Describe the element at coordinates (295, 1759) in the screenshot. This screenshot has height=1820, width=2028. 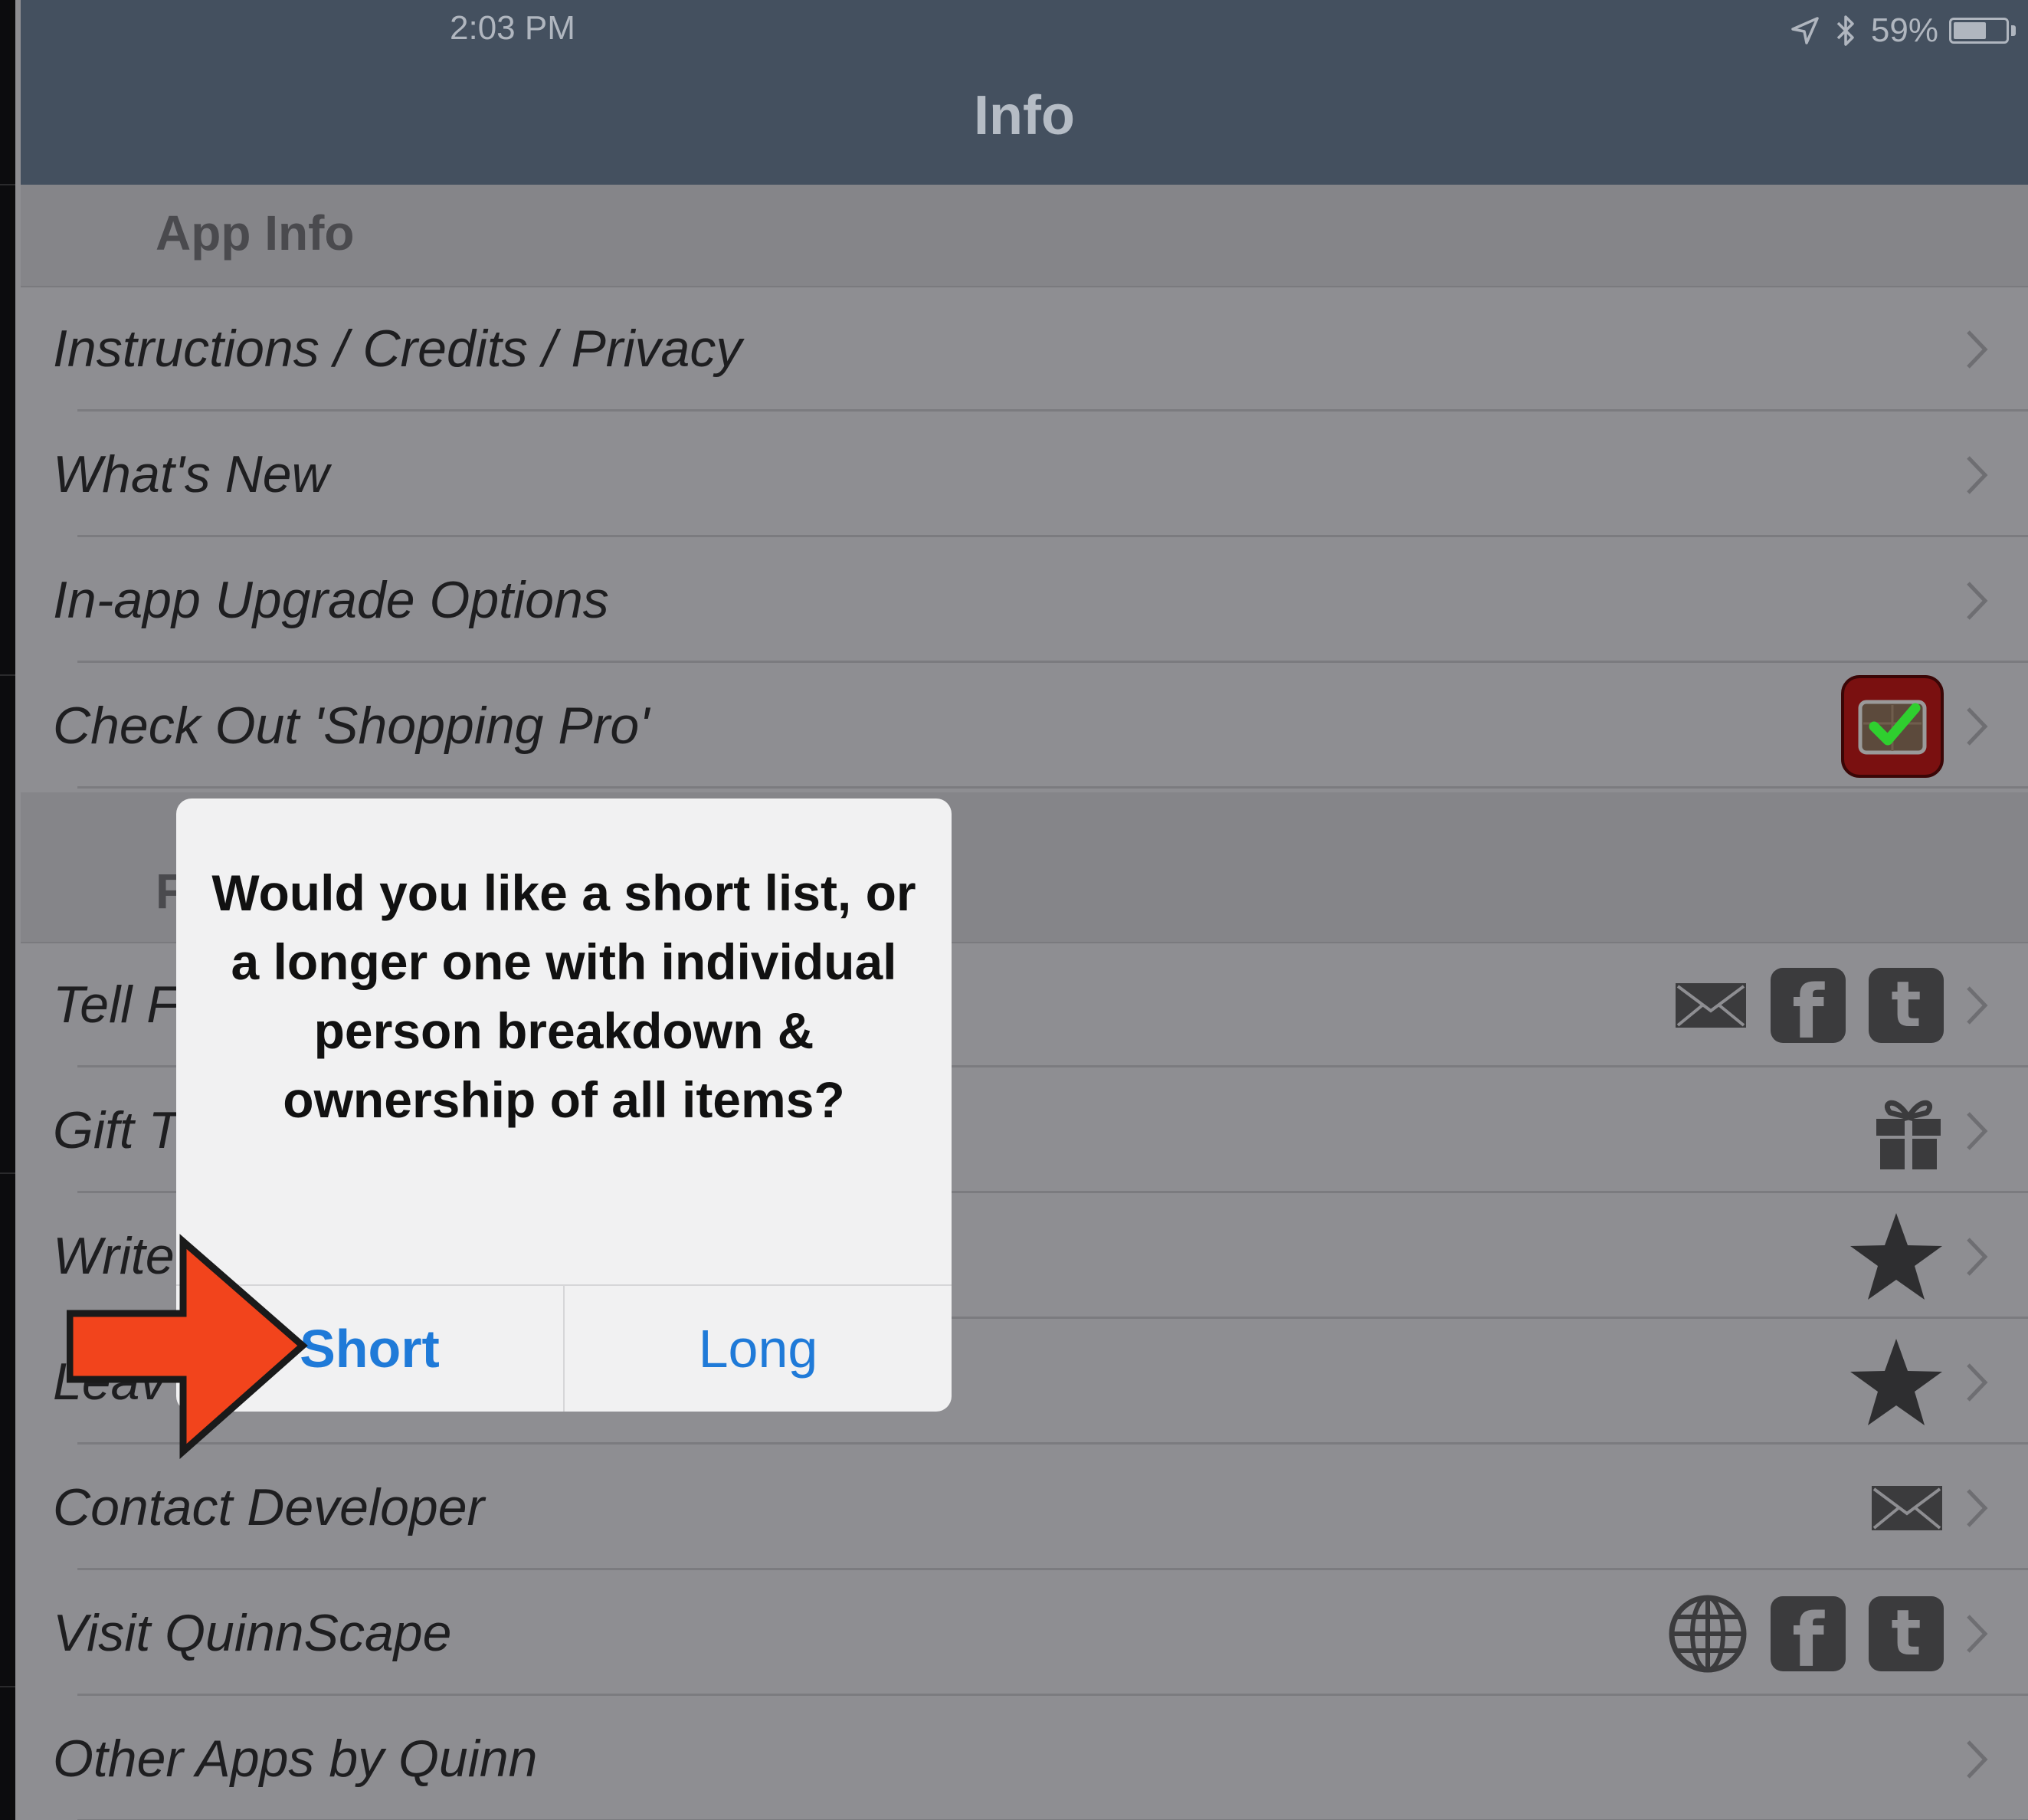
I see `row-label: Other Apps by Quinn` at that location.